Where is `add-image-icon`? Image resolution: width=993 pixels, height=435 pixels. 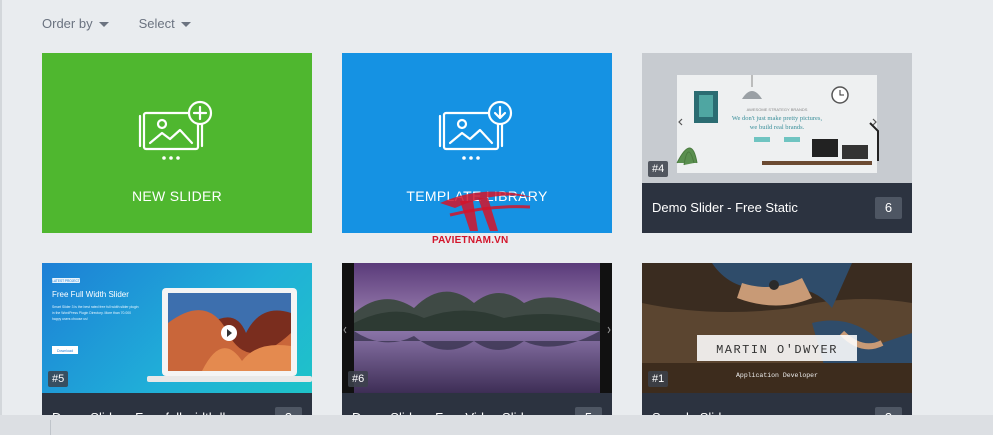
add-image-icon is located at coordinates (175, 130).